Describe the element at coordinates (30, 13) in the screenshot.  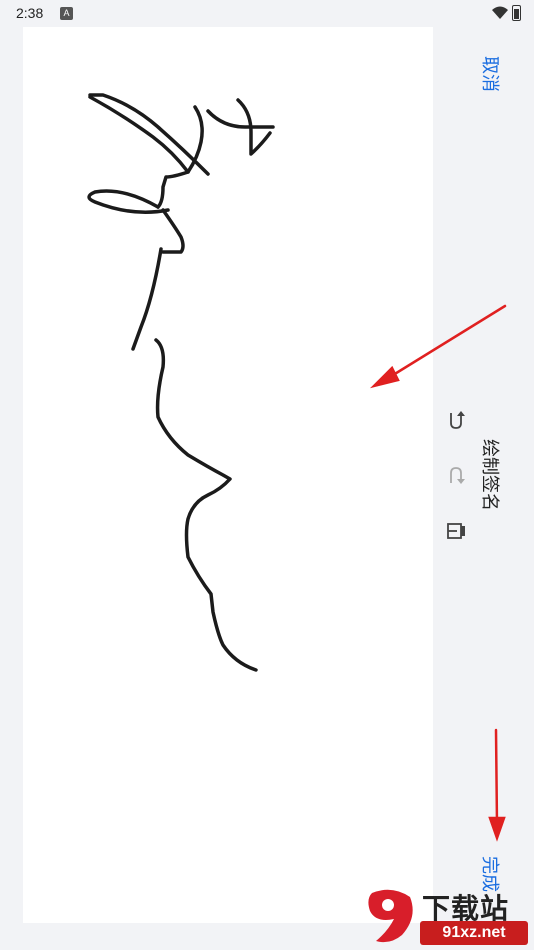
I see `status-time: 2:38` at that location.